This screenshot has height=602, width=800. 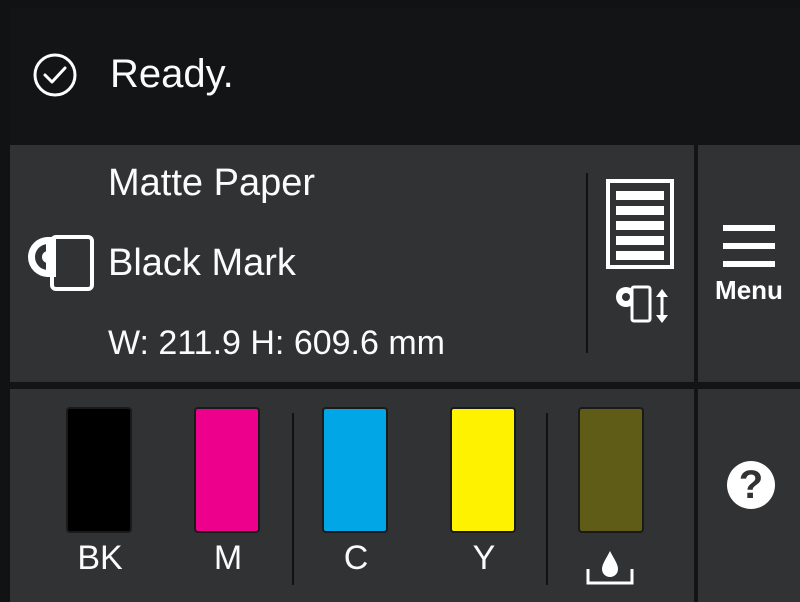 I want to click on maintenance-box-icon, so click(x=610, y=568).